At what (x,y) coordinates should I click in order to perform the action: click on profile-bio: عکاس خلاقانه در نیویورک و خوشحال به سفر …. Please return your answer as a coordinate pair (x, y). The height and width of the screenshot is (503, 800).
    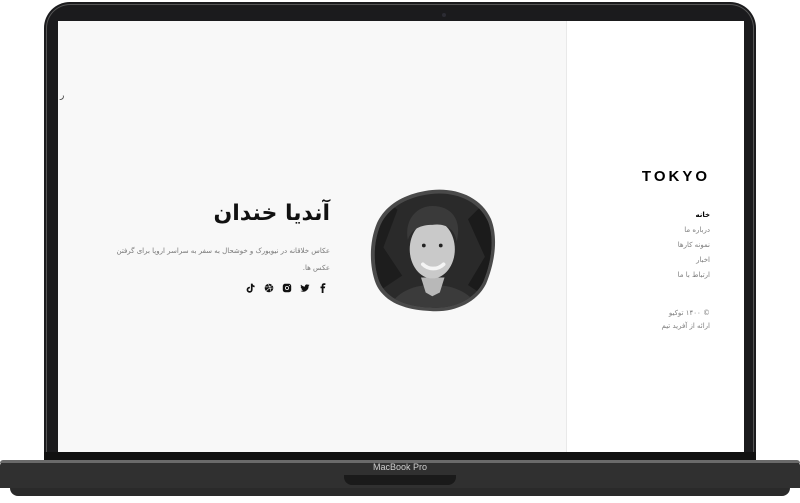
    Looking at the image, I should click on (223, 259).